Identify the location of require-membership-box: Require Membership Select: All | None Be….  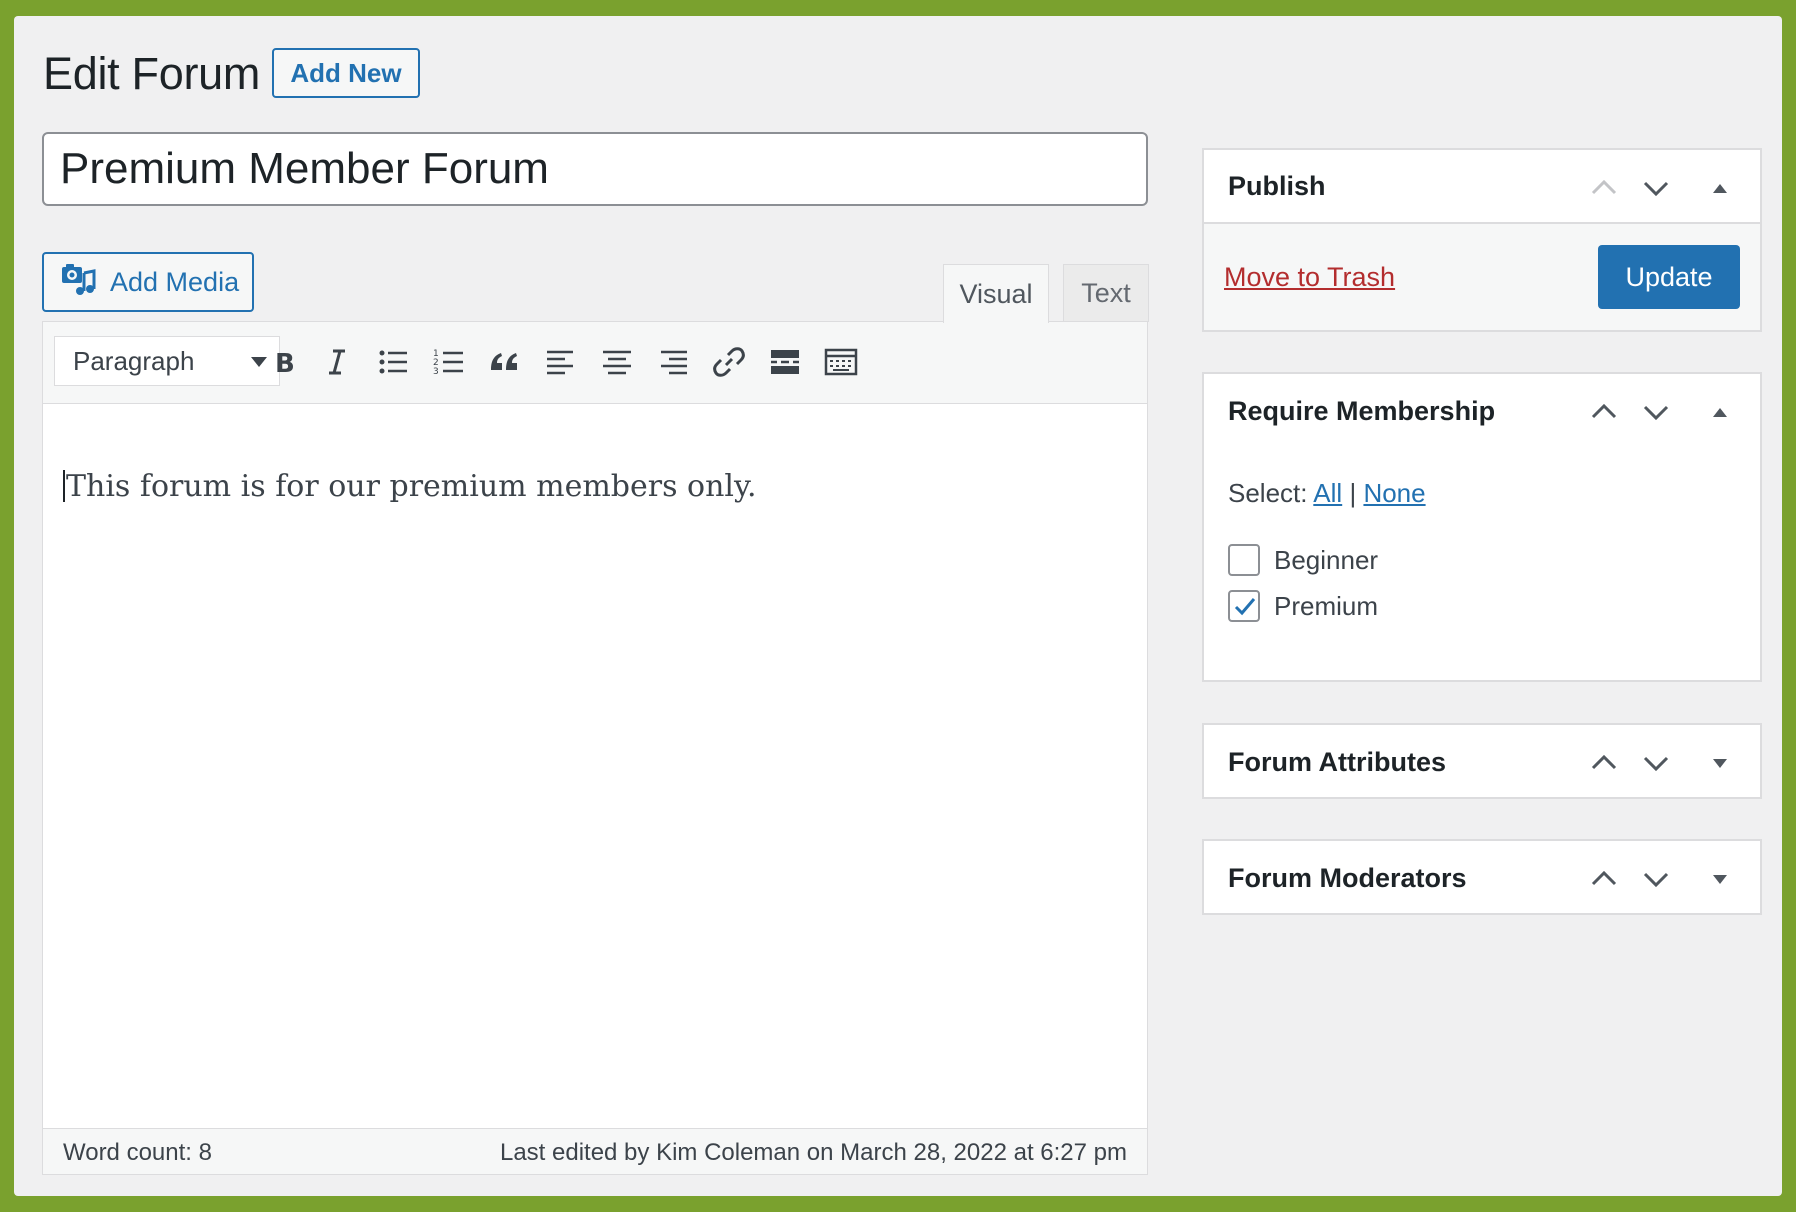
(1482, 527).